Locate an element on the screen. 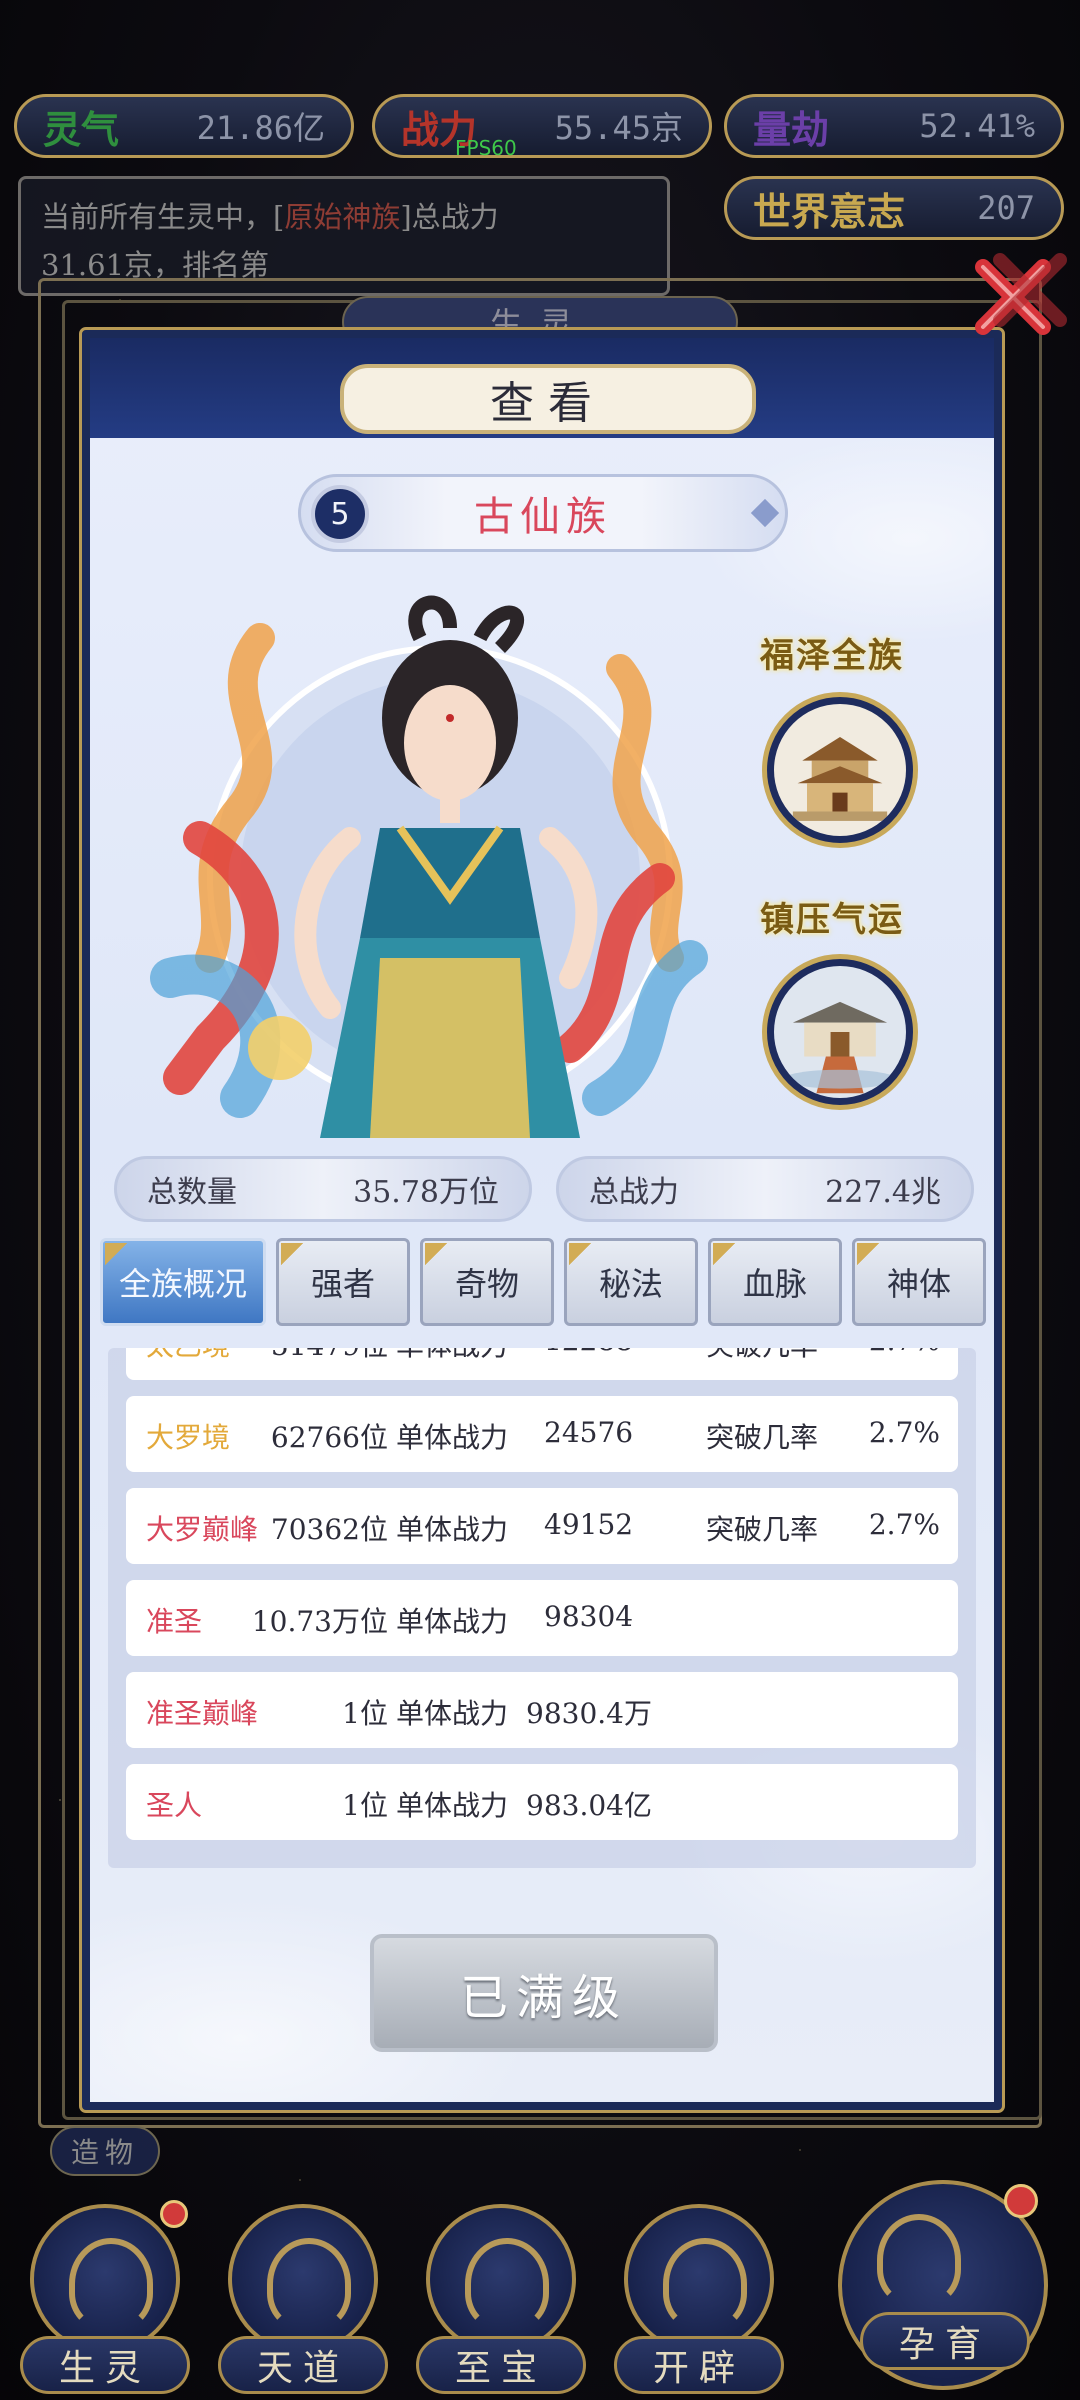 This screenshot has width=1080, height=2400. pagoda-icon is located at coordinates (840, 770).